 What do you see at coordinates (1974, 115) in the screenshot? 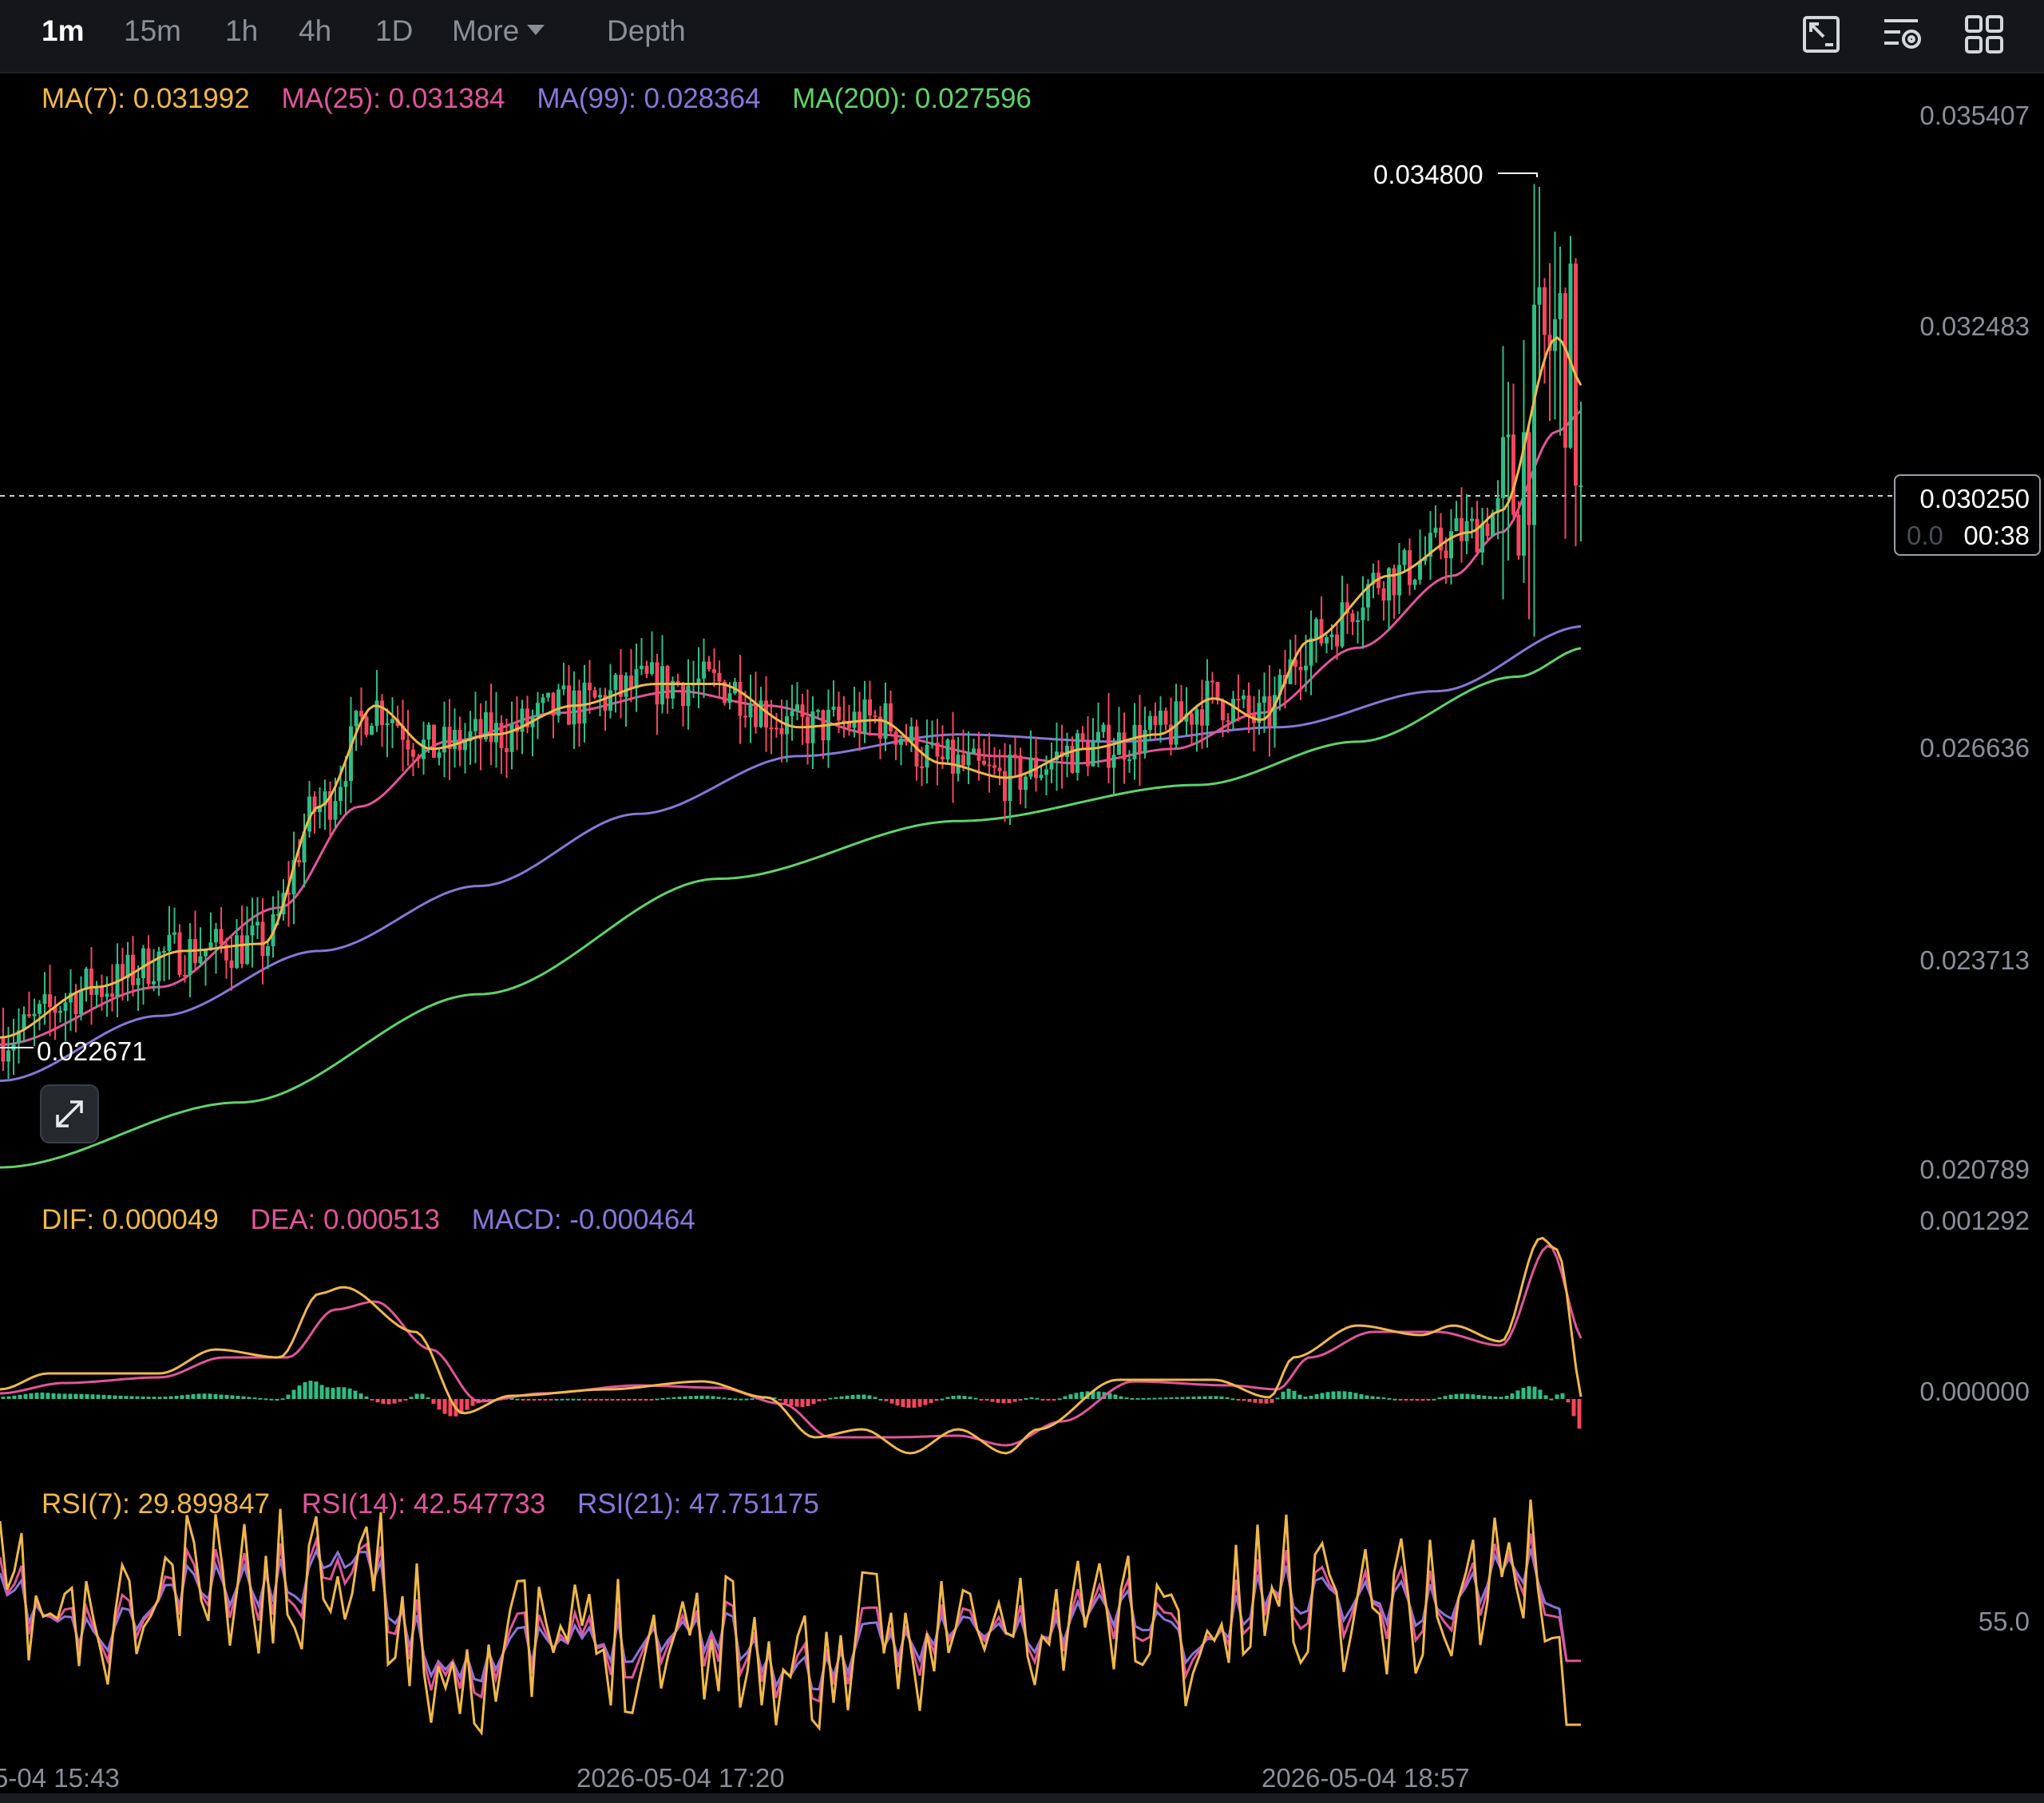
I see `price-tick: 0.035407` at bounding box center [1974, 115].